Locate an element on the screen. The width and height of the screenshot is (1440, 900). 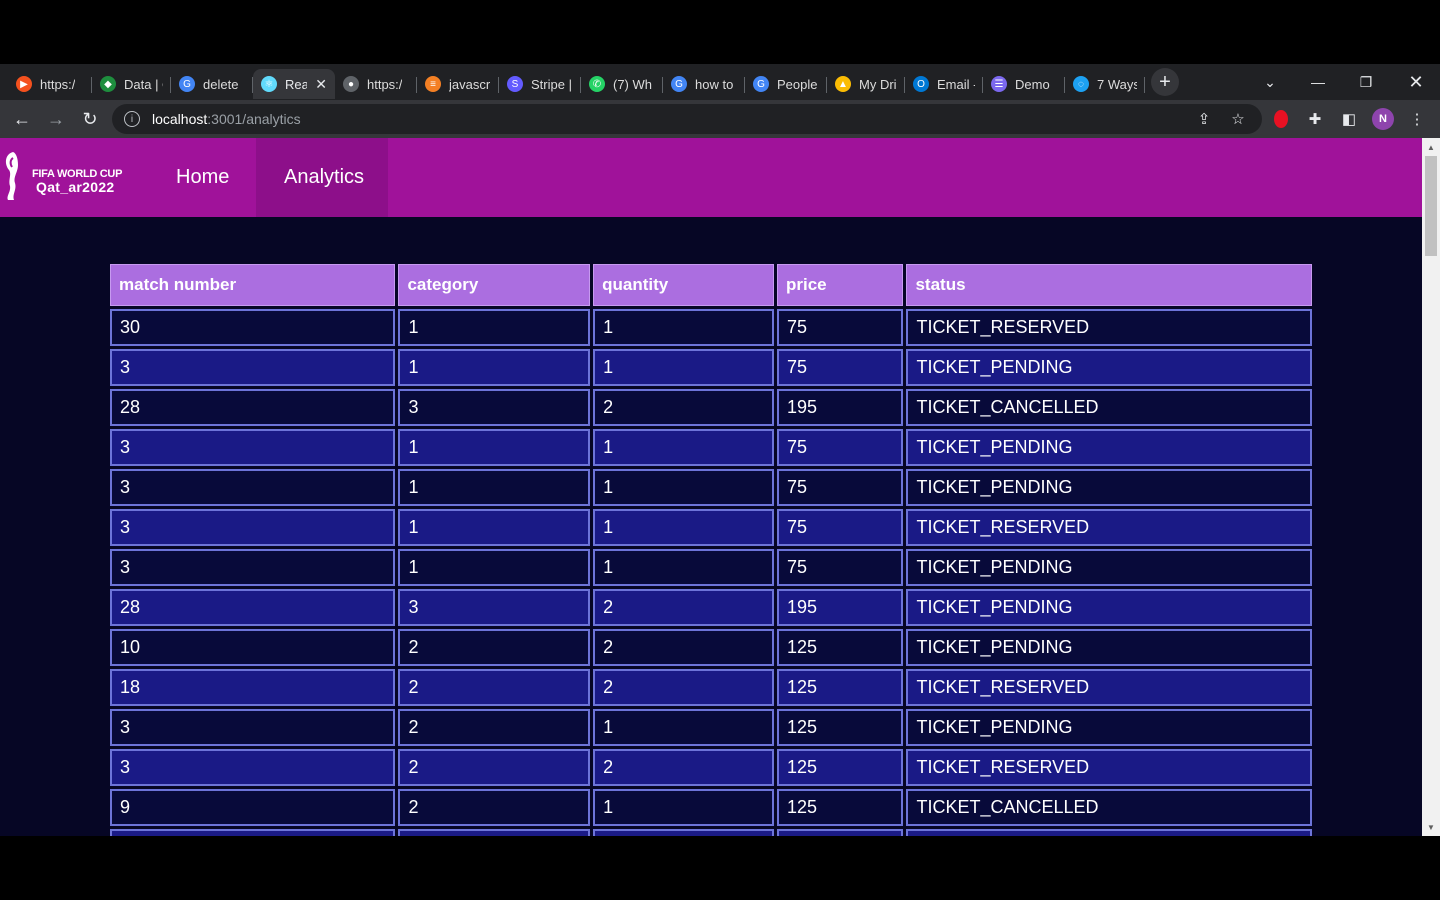
browser-tab: S Stripe | is located at coordinates (540, 84).